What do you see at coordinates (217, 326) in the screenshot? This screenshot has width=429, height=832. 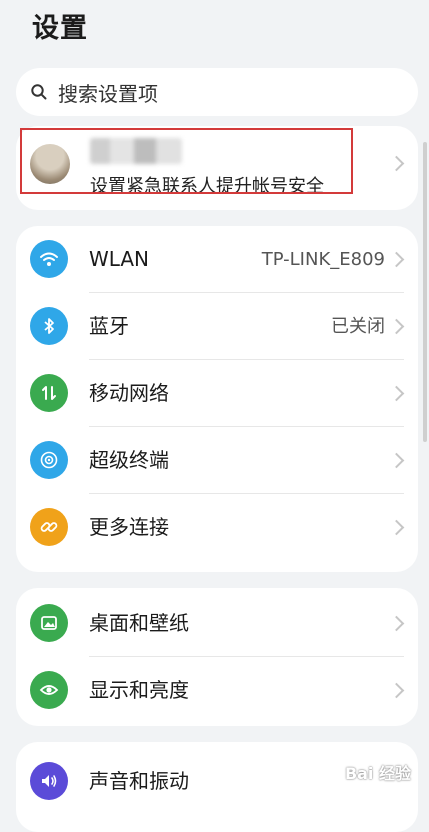 I see `setting-item-bluetooth: 蓝牙 已关闭` at bounding box center [217, 326].